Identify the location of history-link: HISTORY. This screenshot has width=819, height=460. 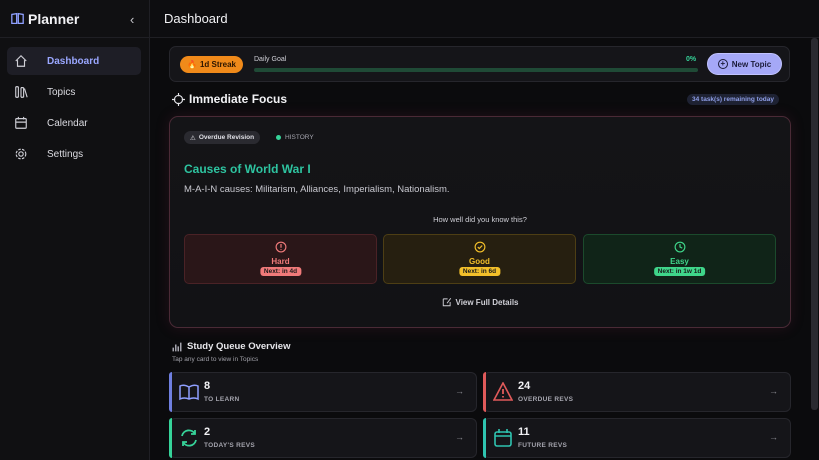
(295, 137).